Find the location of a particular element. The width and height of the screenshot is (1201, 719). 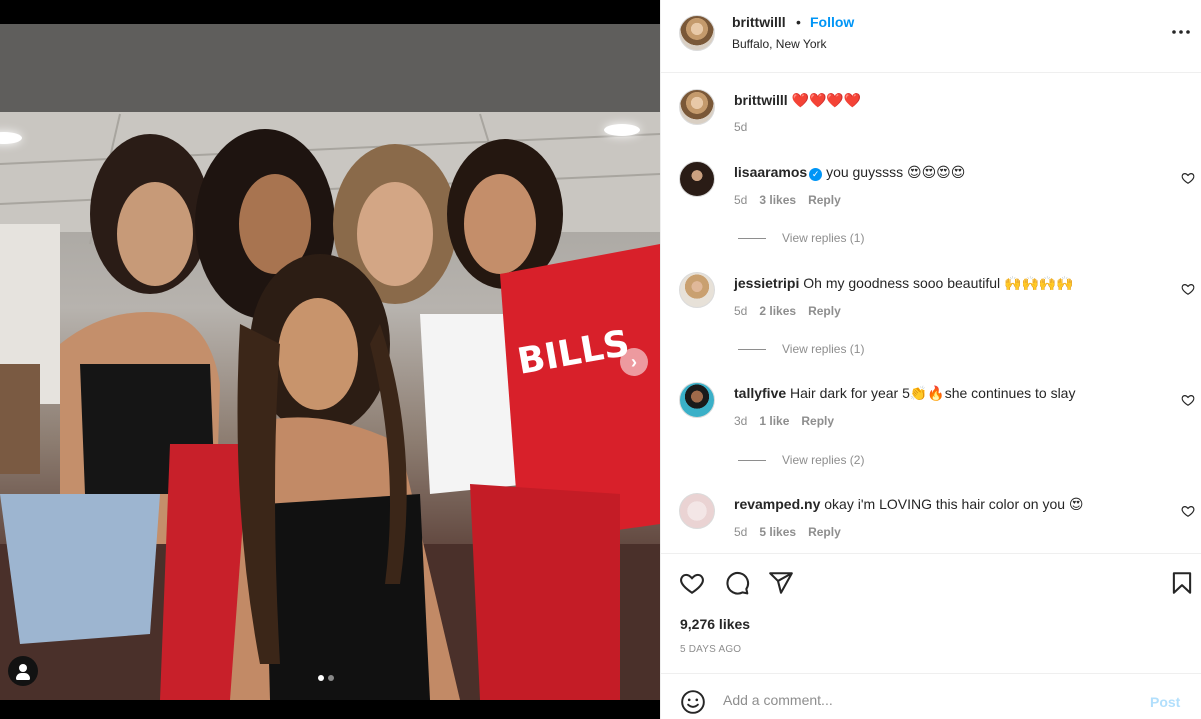

verified-icon: ✓ is located at coordinates (816, 174).